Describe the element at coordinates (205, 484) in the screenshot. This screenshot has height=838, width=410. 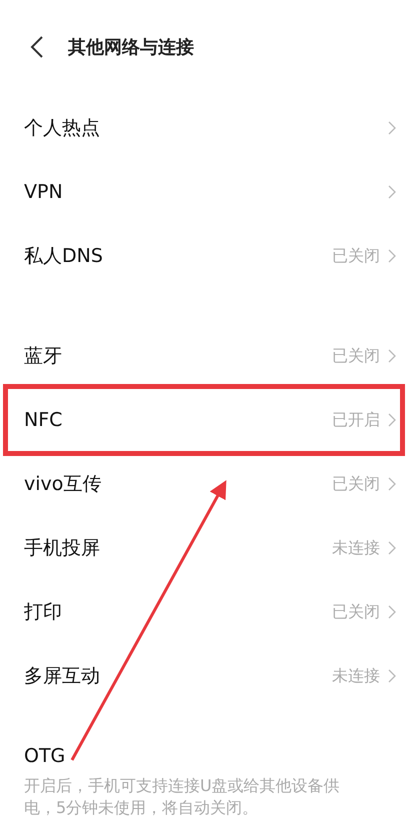
I see `settings-row: vivo互传 已关闭` at that location.